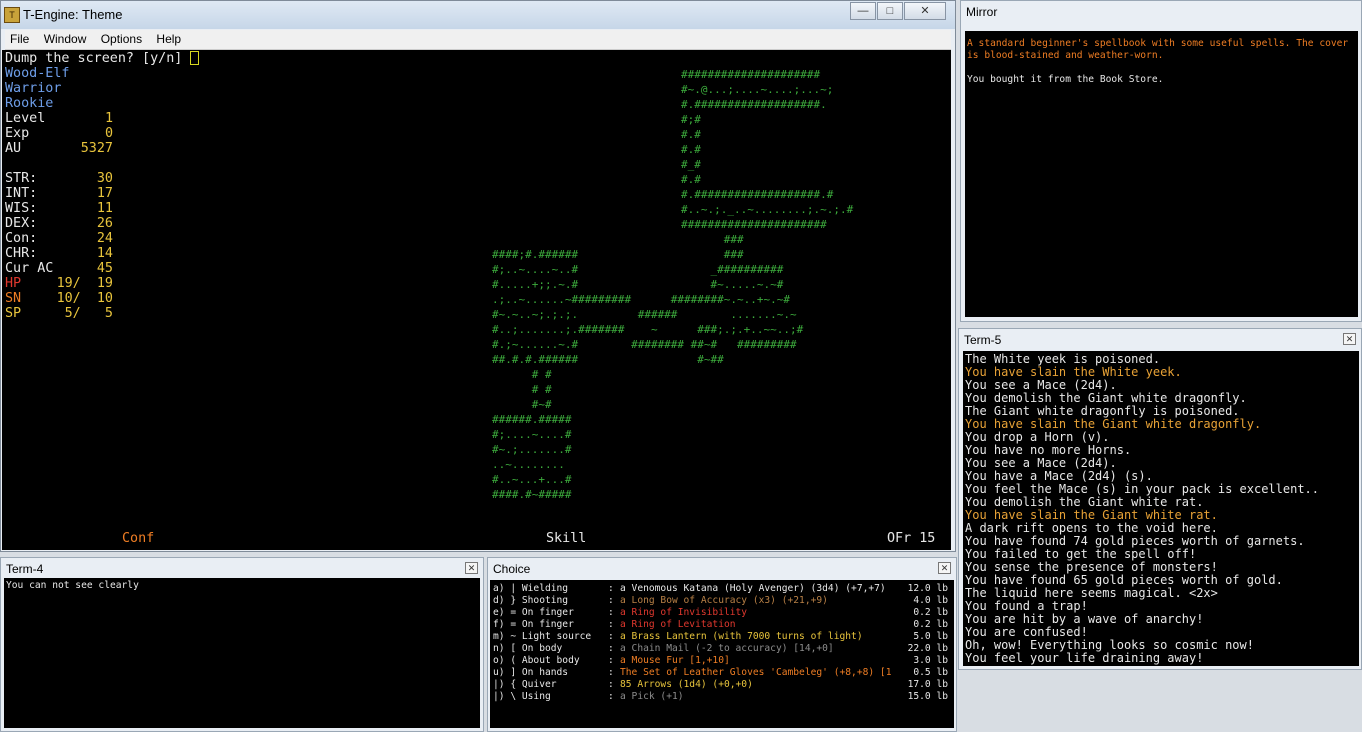 The height and width of the screenshot is (732, 1362). Describe the element at coordinates (532, 419) in the screenshot. I see `map-row: ######.#####` at that location.